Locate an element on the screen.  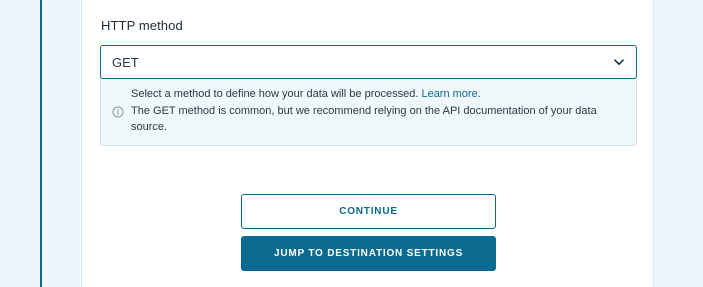
jump-to-destination-settings-button: JUMP TO DESTINATION SETTINGS is located at coordinates (368, 253).